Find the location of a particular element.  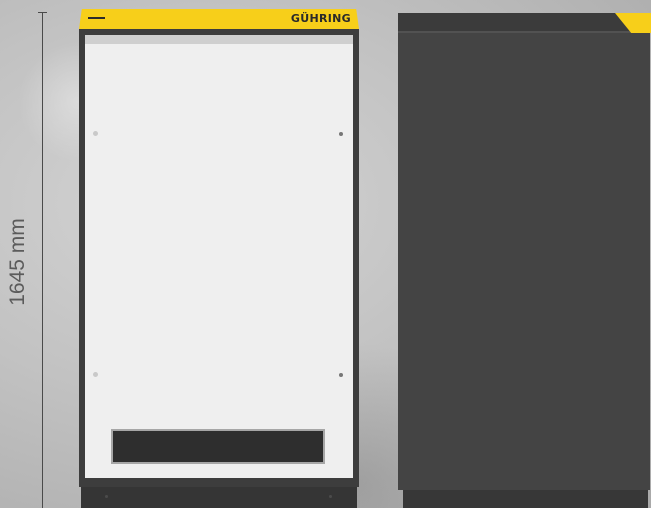

side-top-edge is located at coordinates (524, 22).